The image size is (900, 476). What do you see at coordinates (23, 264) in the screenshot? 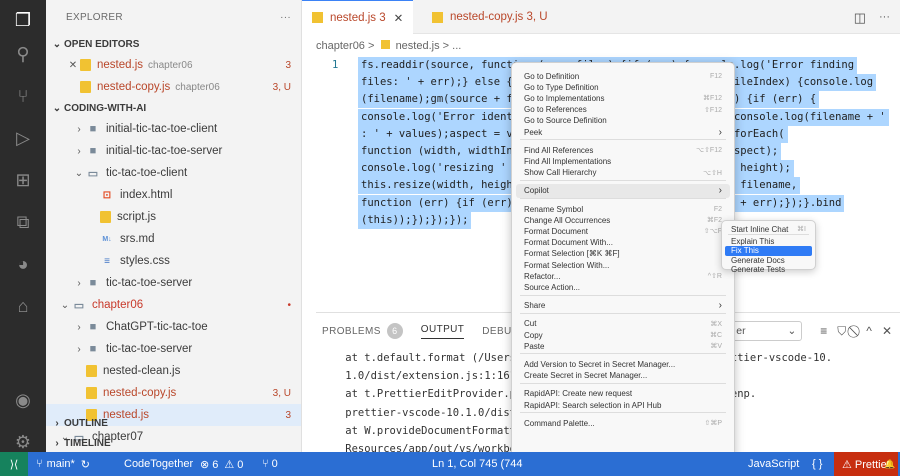
I see `copilot-icon: ◕` at bounding box center [23, 264].